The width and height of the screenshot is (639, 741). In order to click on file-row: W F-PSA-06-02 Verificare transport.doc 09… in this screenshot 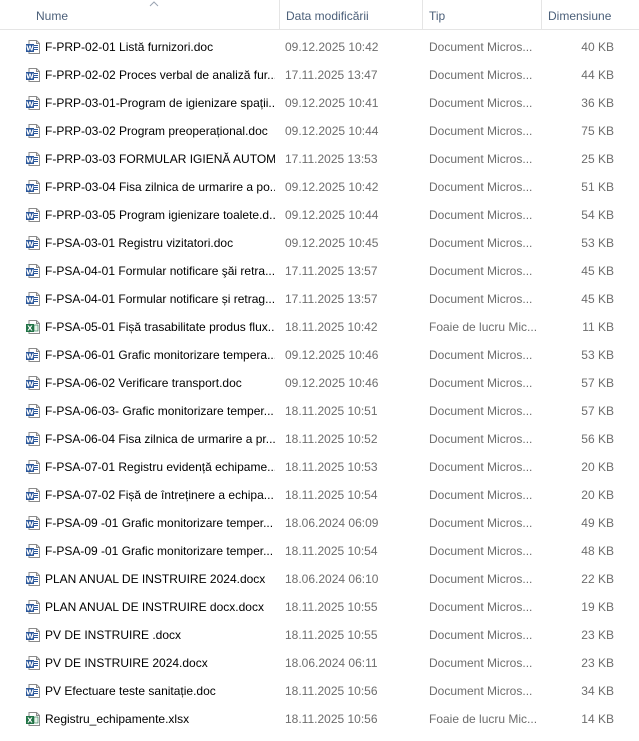, I will do `click(319, 383)`.